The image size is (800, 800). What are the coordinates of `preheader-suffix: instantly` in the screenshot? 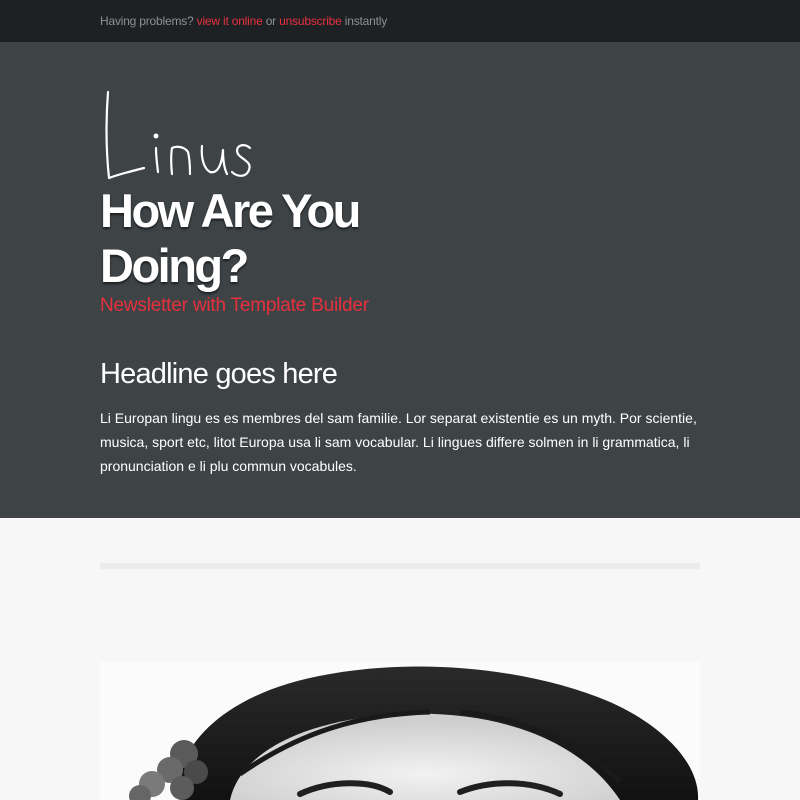 It's located at (366, 21).